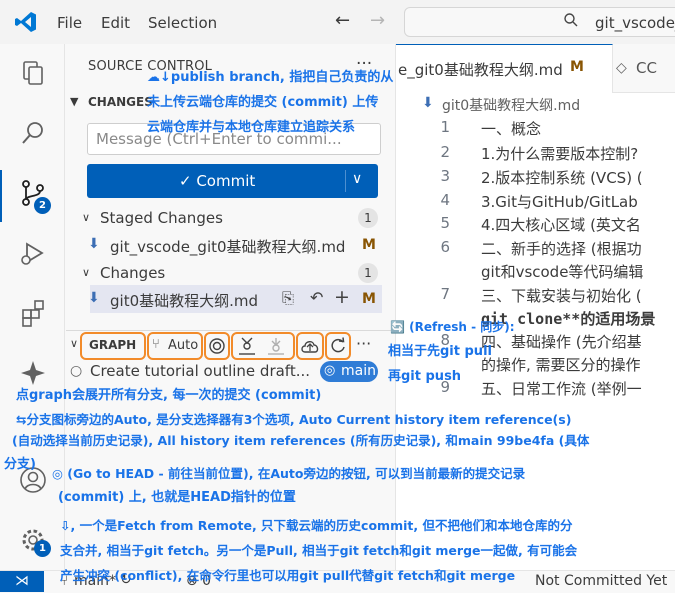 The height and width of the screenshot is (593, 675). I want to click on code-line: 三、下载安装与初始化 (, so click(561, 295).